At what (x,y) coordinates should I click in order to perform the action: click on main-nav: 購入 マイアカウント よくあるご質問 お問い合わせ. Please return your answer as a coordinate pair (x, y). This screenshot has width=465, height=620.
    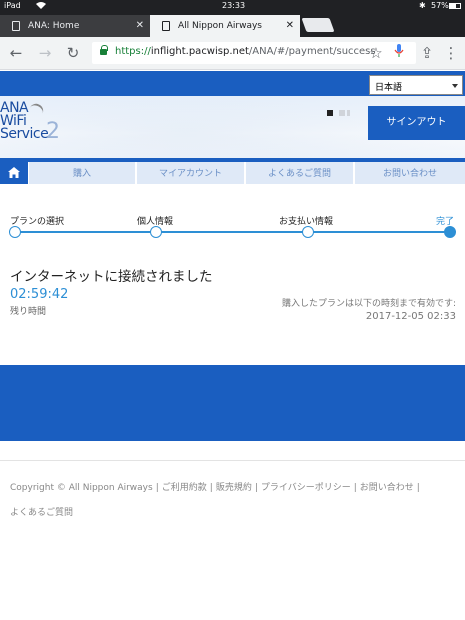
    Looking at the image, I should click on (232, 173).